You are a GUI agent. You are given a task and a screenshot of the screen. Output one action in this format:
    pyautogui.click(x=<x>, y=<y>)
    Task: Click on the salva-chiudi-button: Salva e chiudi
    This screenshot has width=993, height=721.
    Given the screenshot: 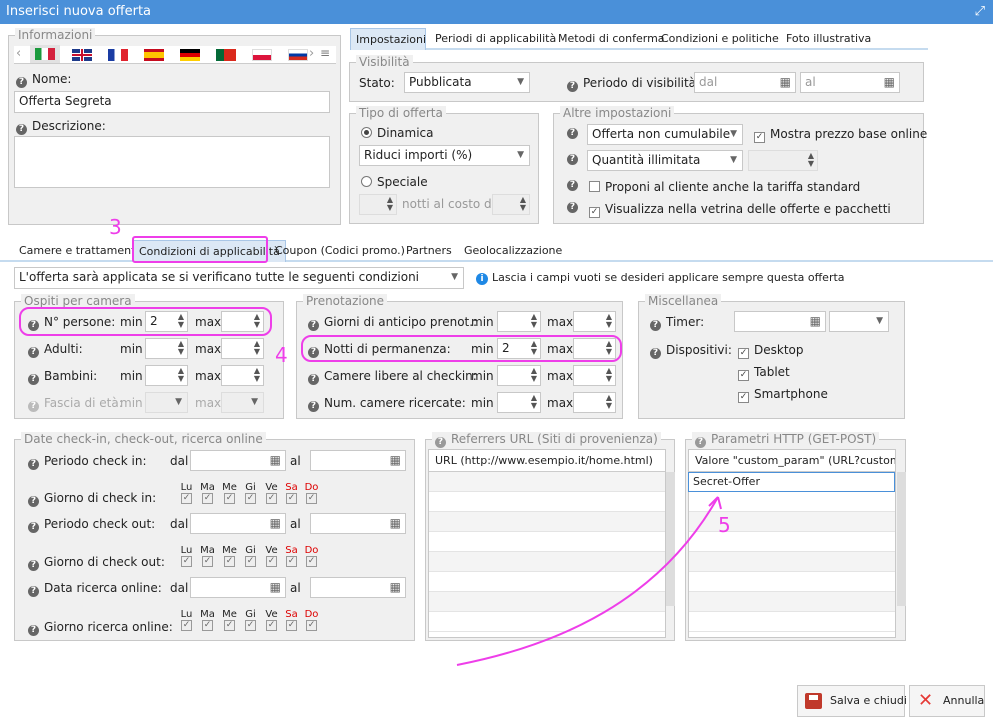 What is the action you would take?
    pyautogui.click(x=852, y=701)
    